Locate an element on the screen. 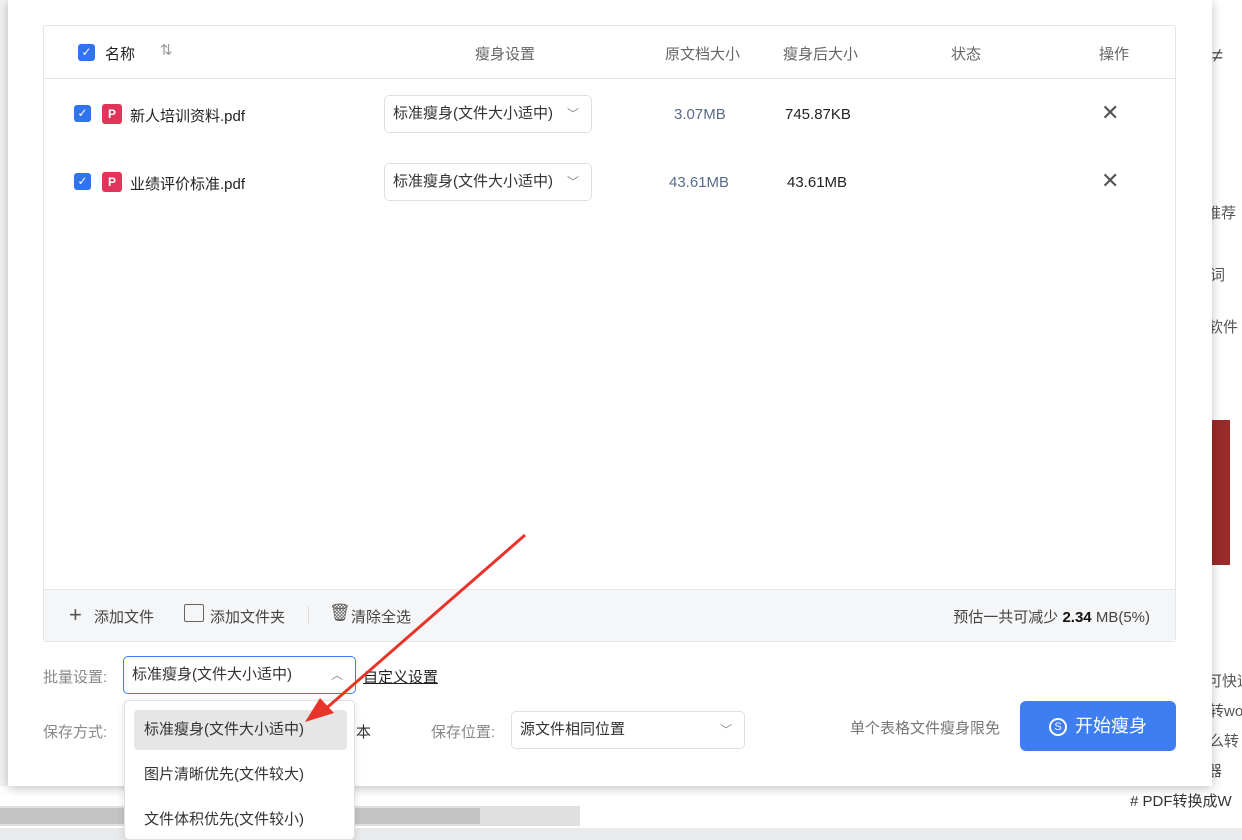  annotation-arrow is located at coordinates (415, 627).